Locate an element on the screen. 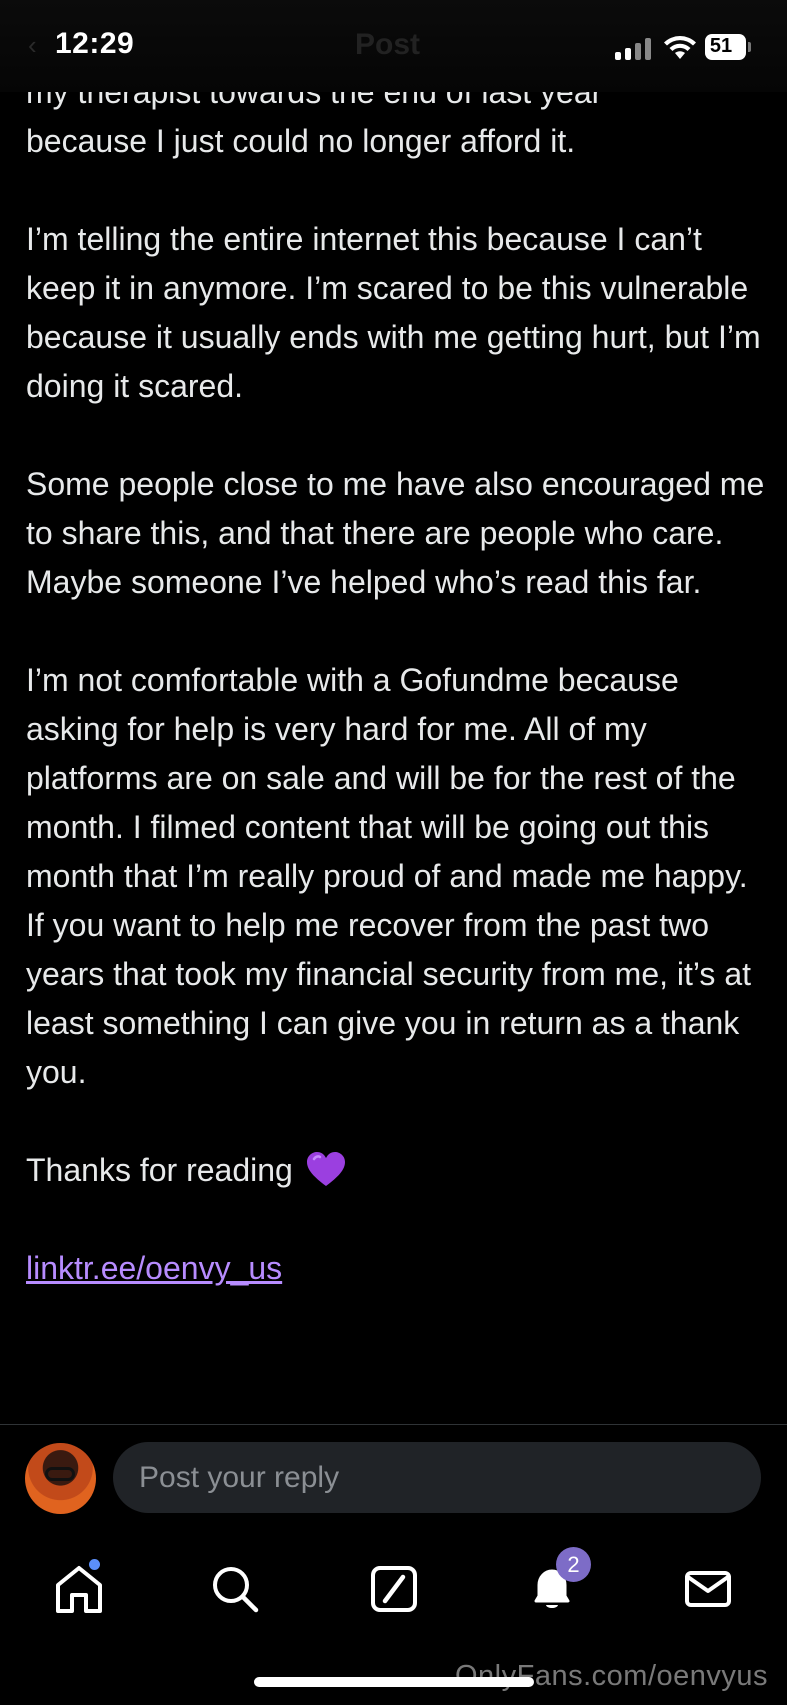 The width and height of the screenshot is (787, 1705). home-indicator is located at coordinates (394, 1682).